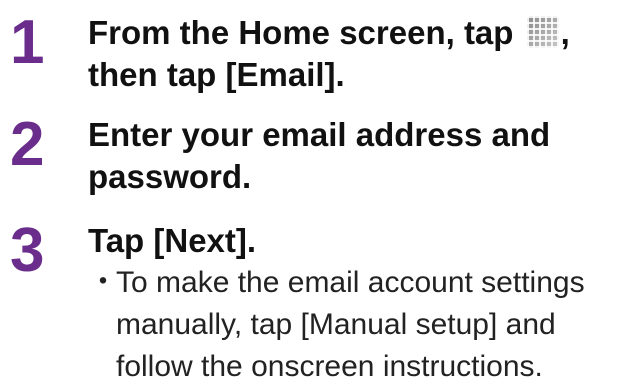 The width and height of the screenshot is (630, 391). I want to click on step-text-part: Enter your email address and, so click(319, 134).